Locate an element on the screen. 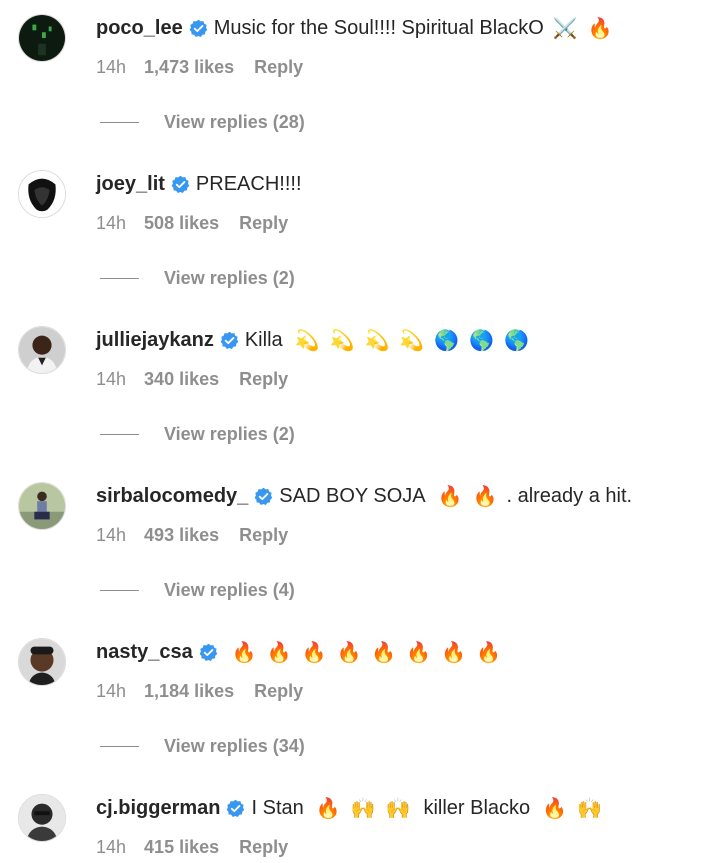  view-replies-button: View replies (28) is located at coordinates (202, 122).